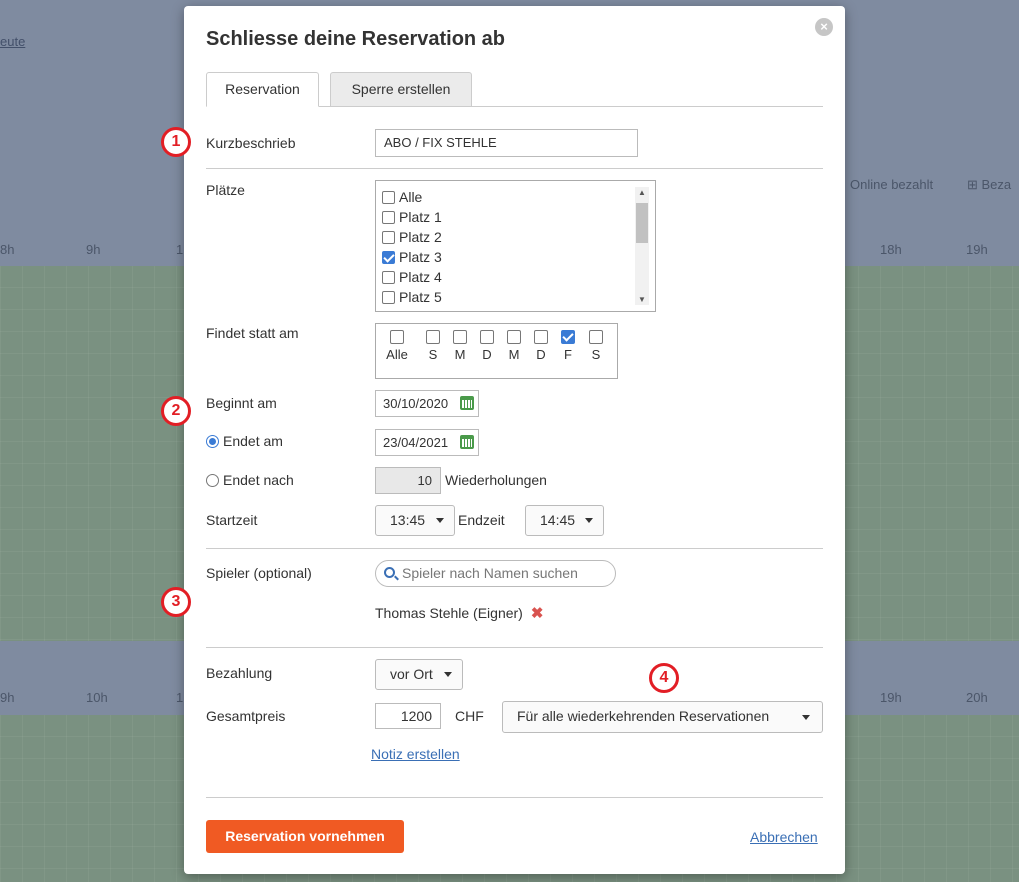  What do you see at coordinates (241, 403) in the screenshot?
I see `beginnt-am-label: Beginnt am` at bounding box center [241, 403].